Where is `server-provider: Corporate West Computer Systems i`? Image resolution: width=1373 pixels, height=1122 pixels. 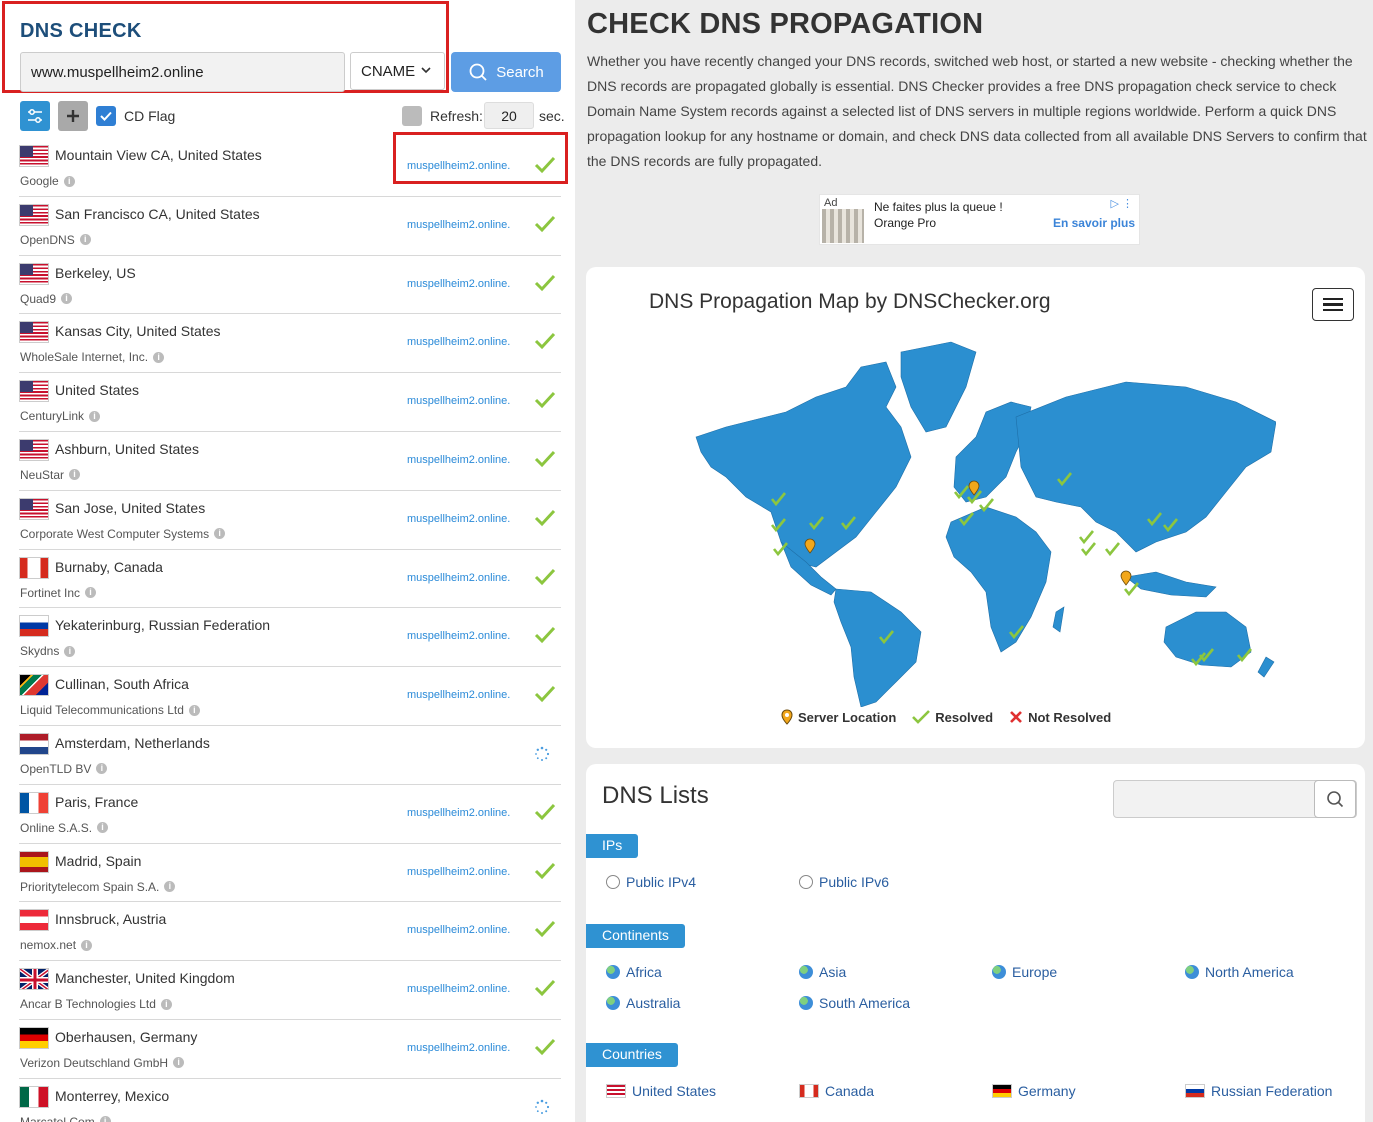
server-provider: Corporate West Computer Systems i is located at coordinates (123, 534).